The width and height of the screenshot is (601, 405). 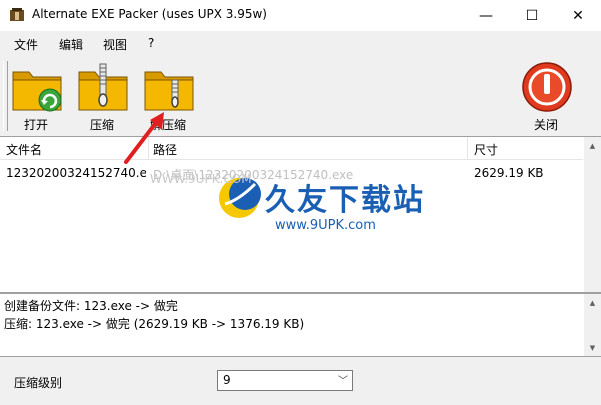 I want to click on column-header-size: 尺寸, so click(x=486, y=149).